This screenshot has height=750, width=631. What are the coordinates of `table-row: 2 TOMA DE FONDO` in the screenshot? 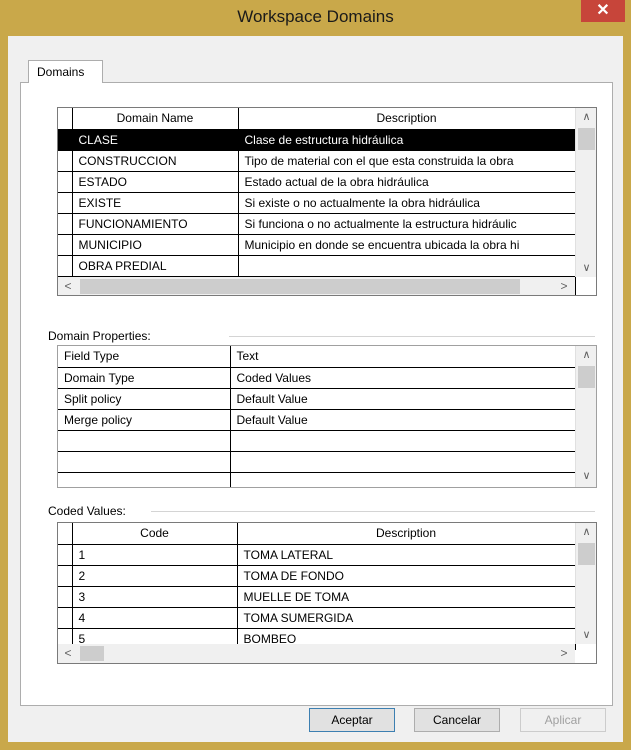 It's located at (317, 576).